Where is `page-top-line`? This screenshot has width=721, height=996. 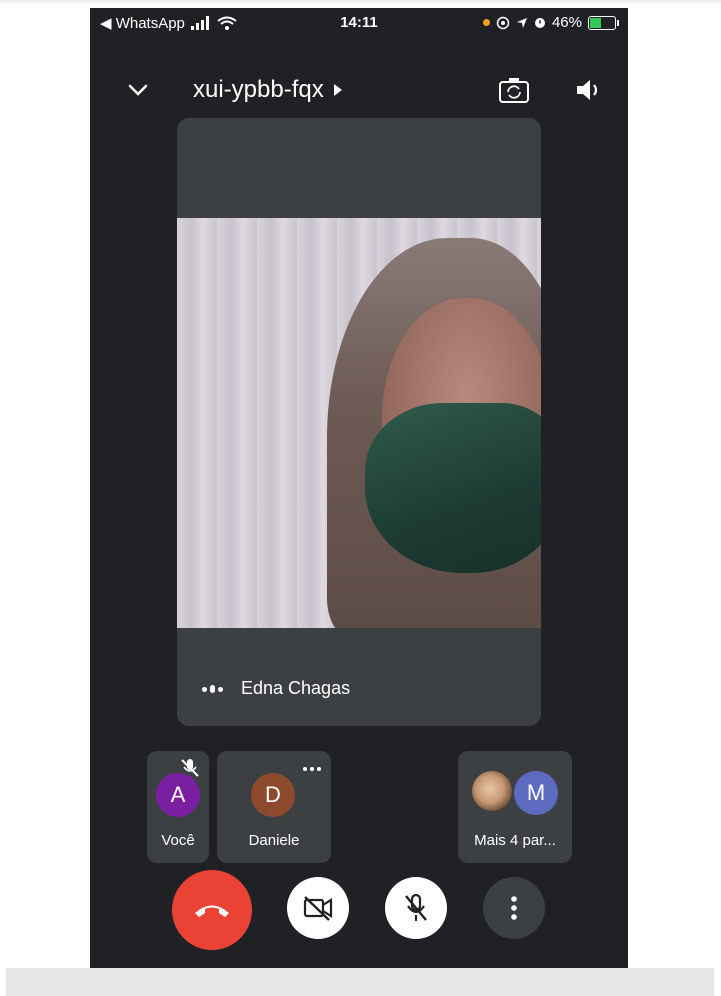
page-top-line is located at coordinates (360, 1).